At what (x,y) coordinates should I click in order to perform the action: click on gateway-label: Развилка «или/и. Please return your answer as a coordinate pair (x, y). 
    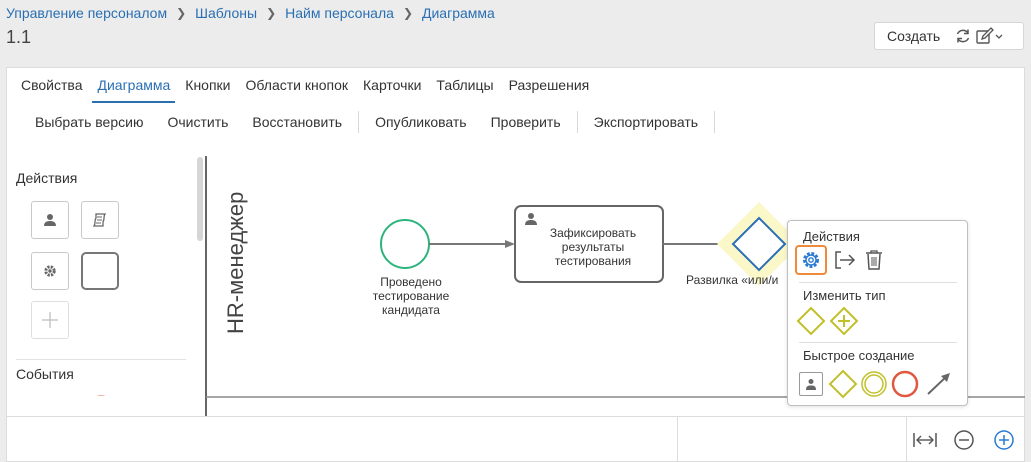
    Looking at the image, I should click on (732, 280).